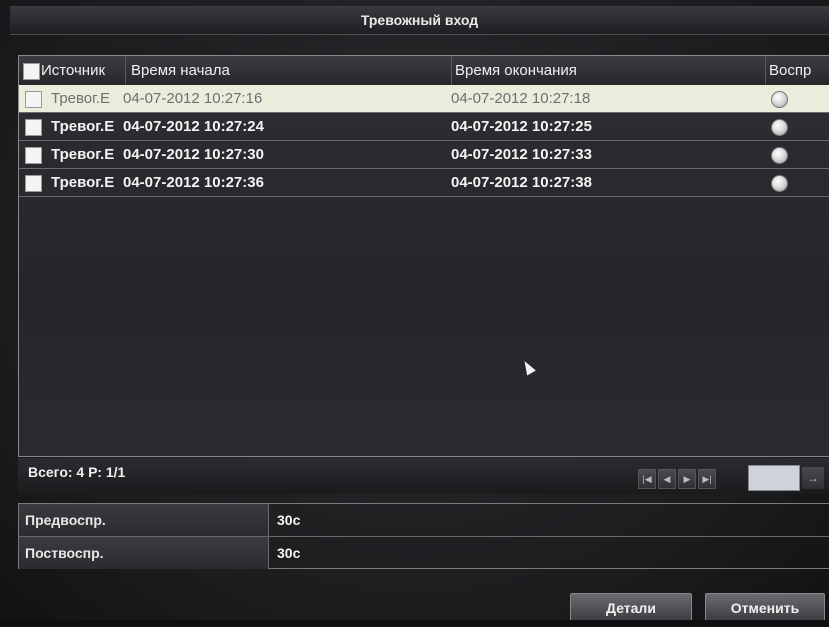 The width and height of the screenshot is (829, 627). I want to click on select-all-checkbox, so click(31, 71).